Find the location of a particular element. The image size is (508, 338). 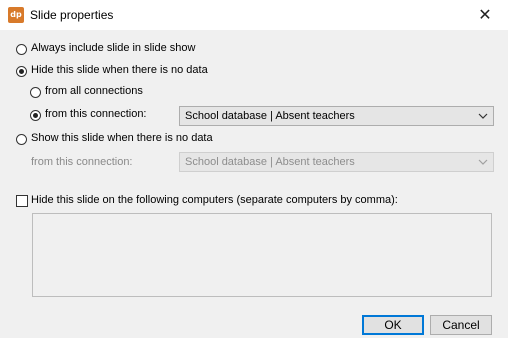

hide-from-all-connections-label: from all connections is located at coordinates (94, 91).